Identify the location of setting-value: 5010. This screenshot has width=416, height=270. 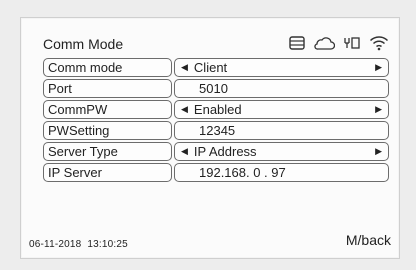
(213, 88).